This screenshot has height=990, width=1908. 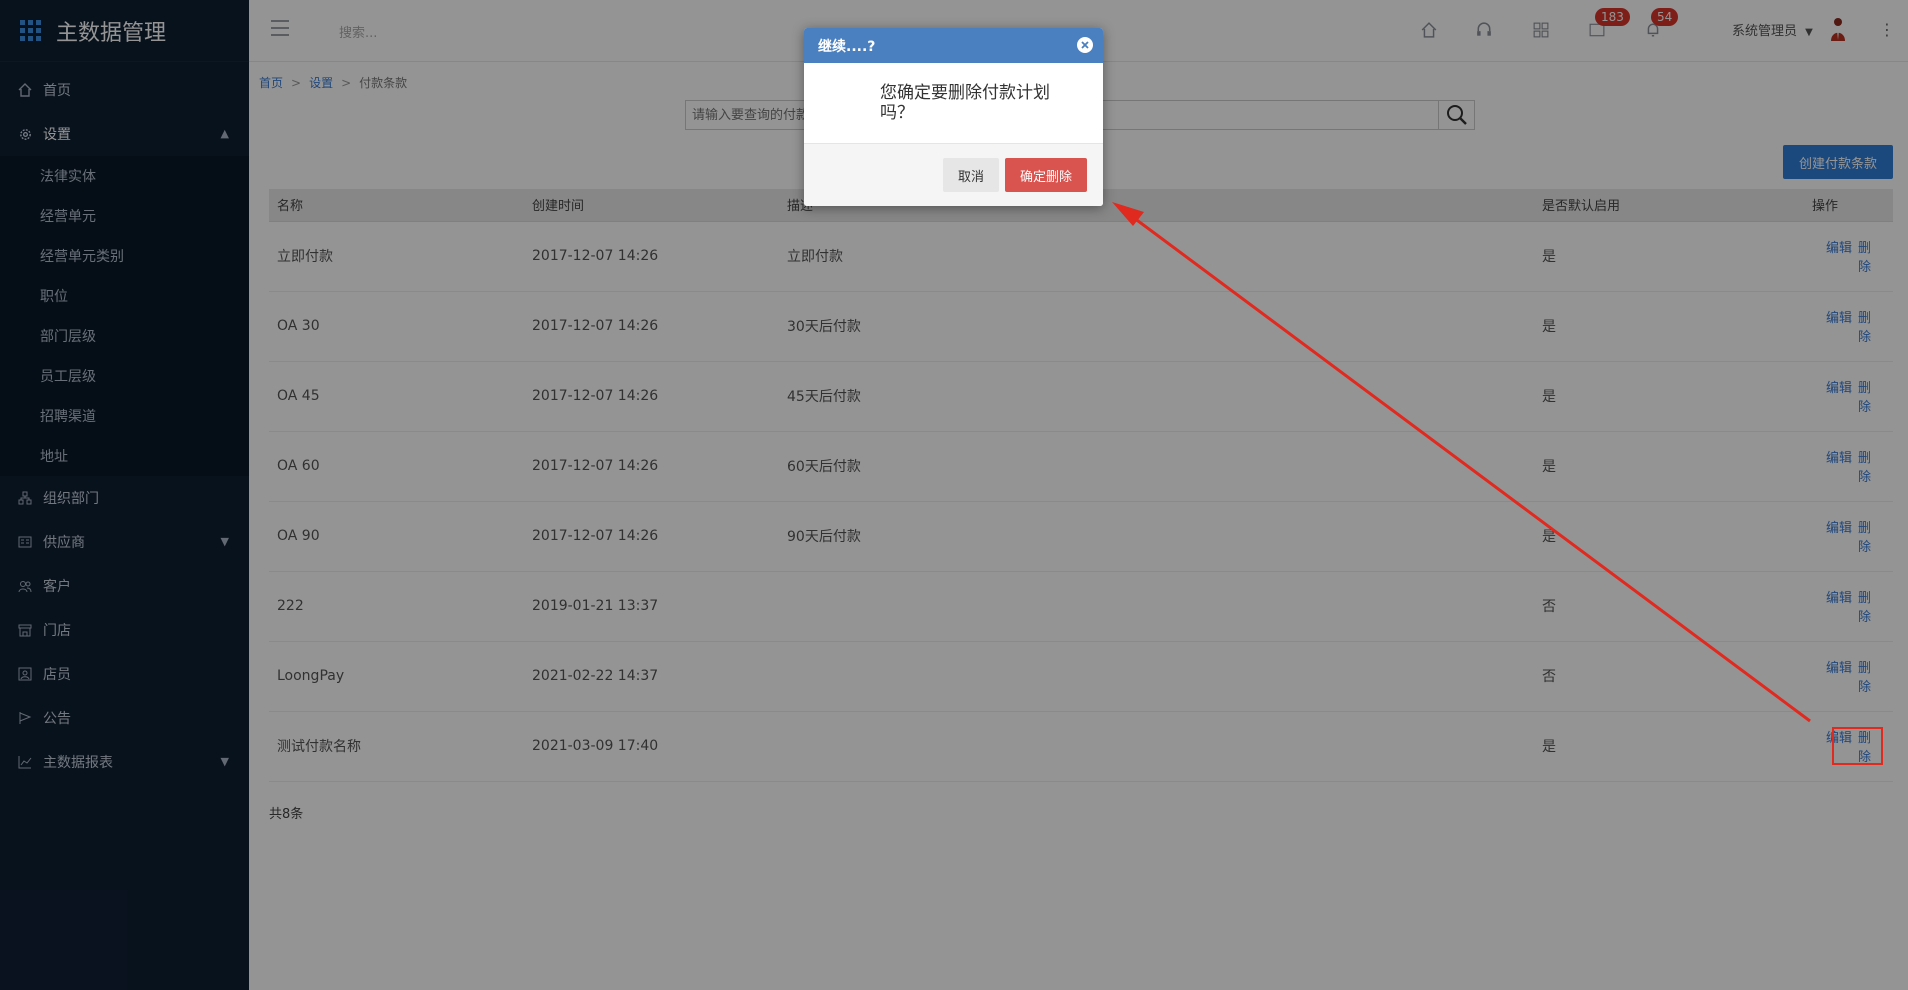 What do you see at coordinates (1857, 746) in the screenshot?
I see `annotation-highlight-box` at bounding box center [1857, 746].